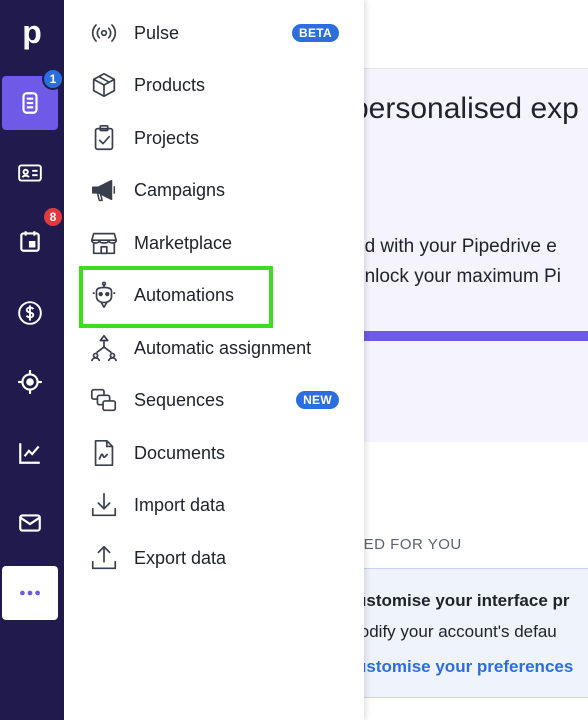  What do you see at coordinates (476, 336) in the screenshot?
I see `hero-progress-bar` at bounding box center [476, 336].